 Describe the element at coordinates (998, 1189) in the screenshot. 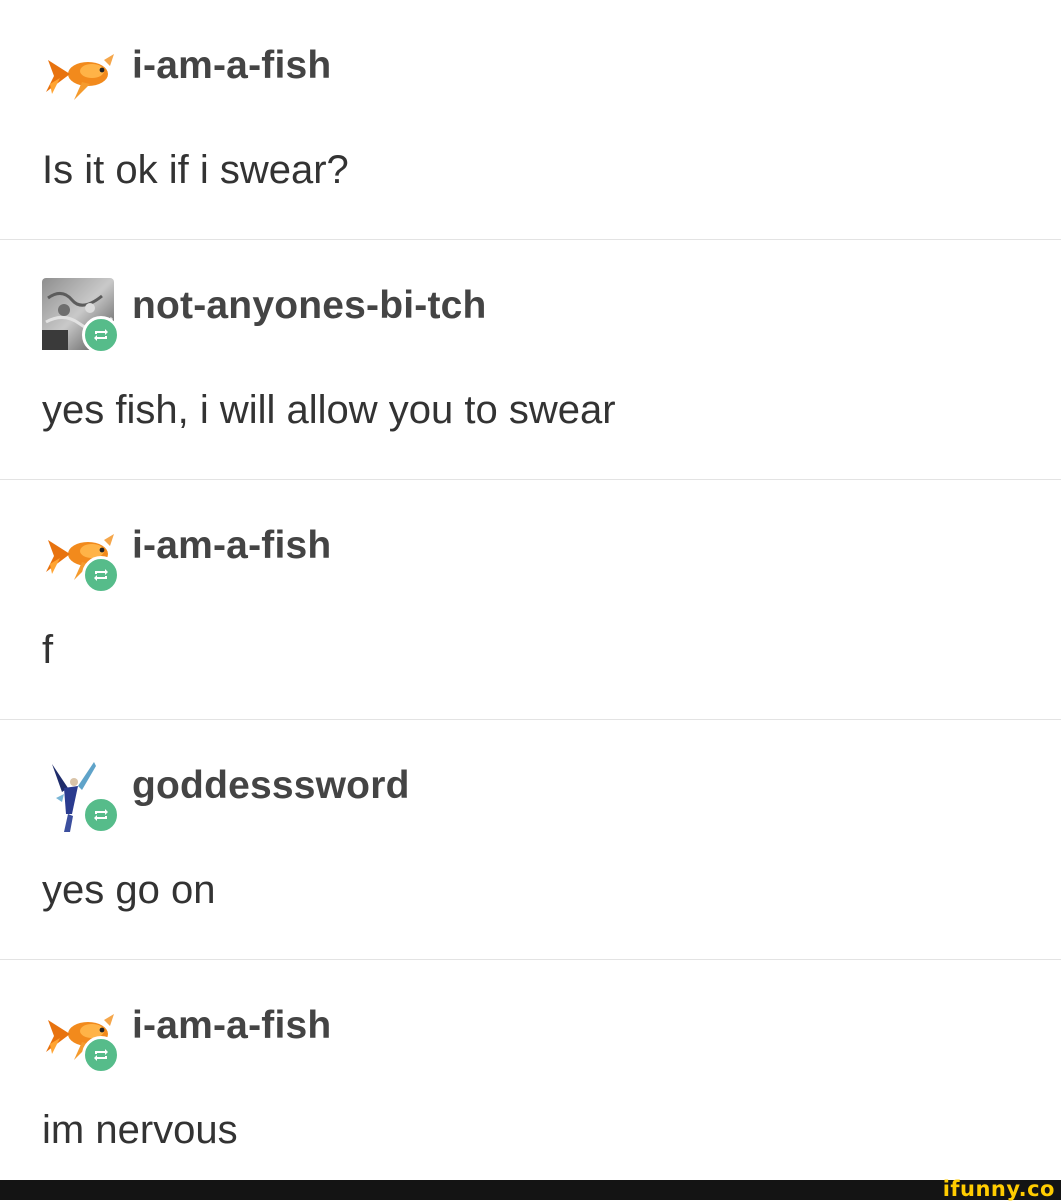

I see `ifunny-watermark: ifunny.co` at that location.